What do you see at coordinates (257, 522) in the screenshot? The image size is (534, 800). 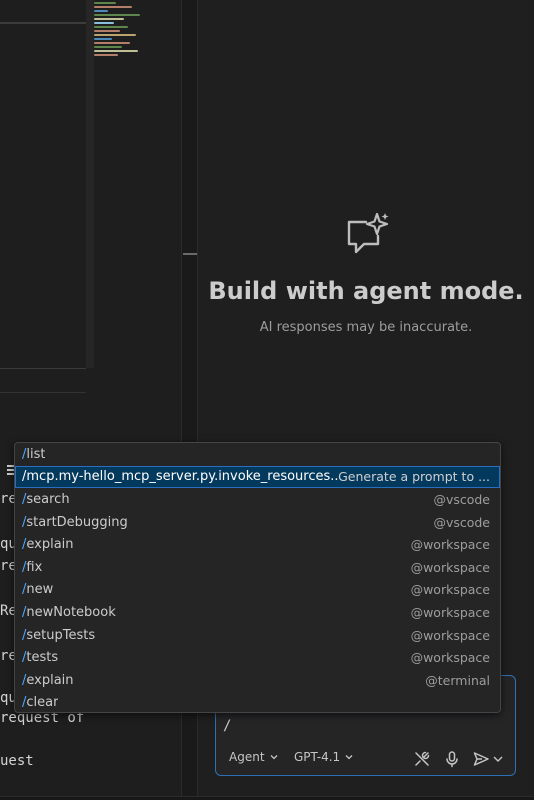 I see `popup-item: /startDebugging @vscode` at bounding box center [257, 522].